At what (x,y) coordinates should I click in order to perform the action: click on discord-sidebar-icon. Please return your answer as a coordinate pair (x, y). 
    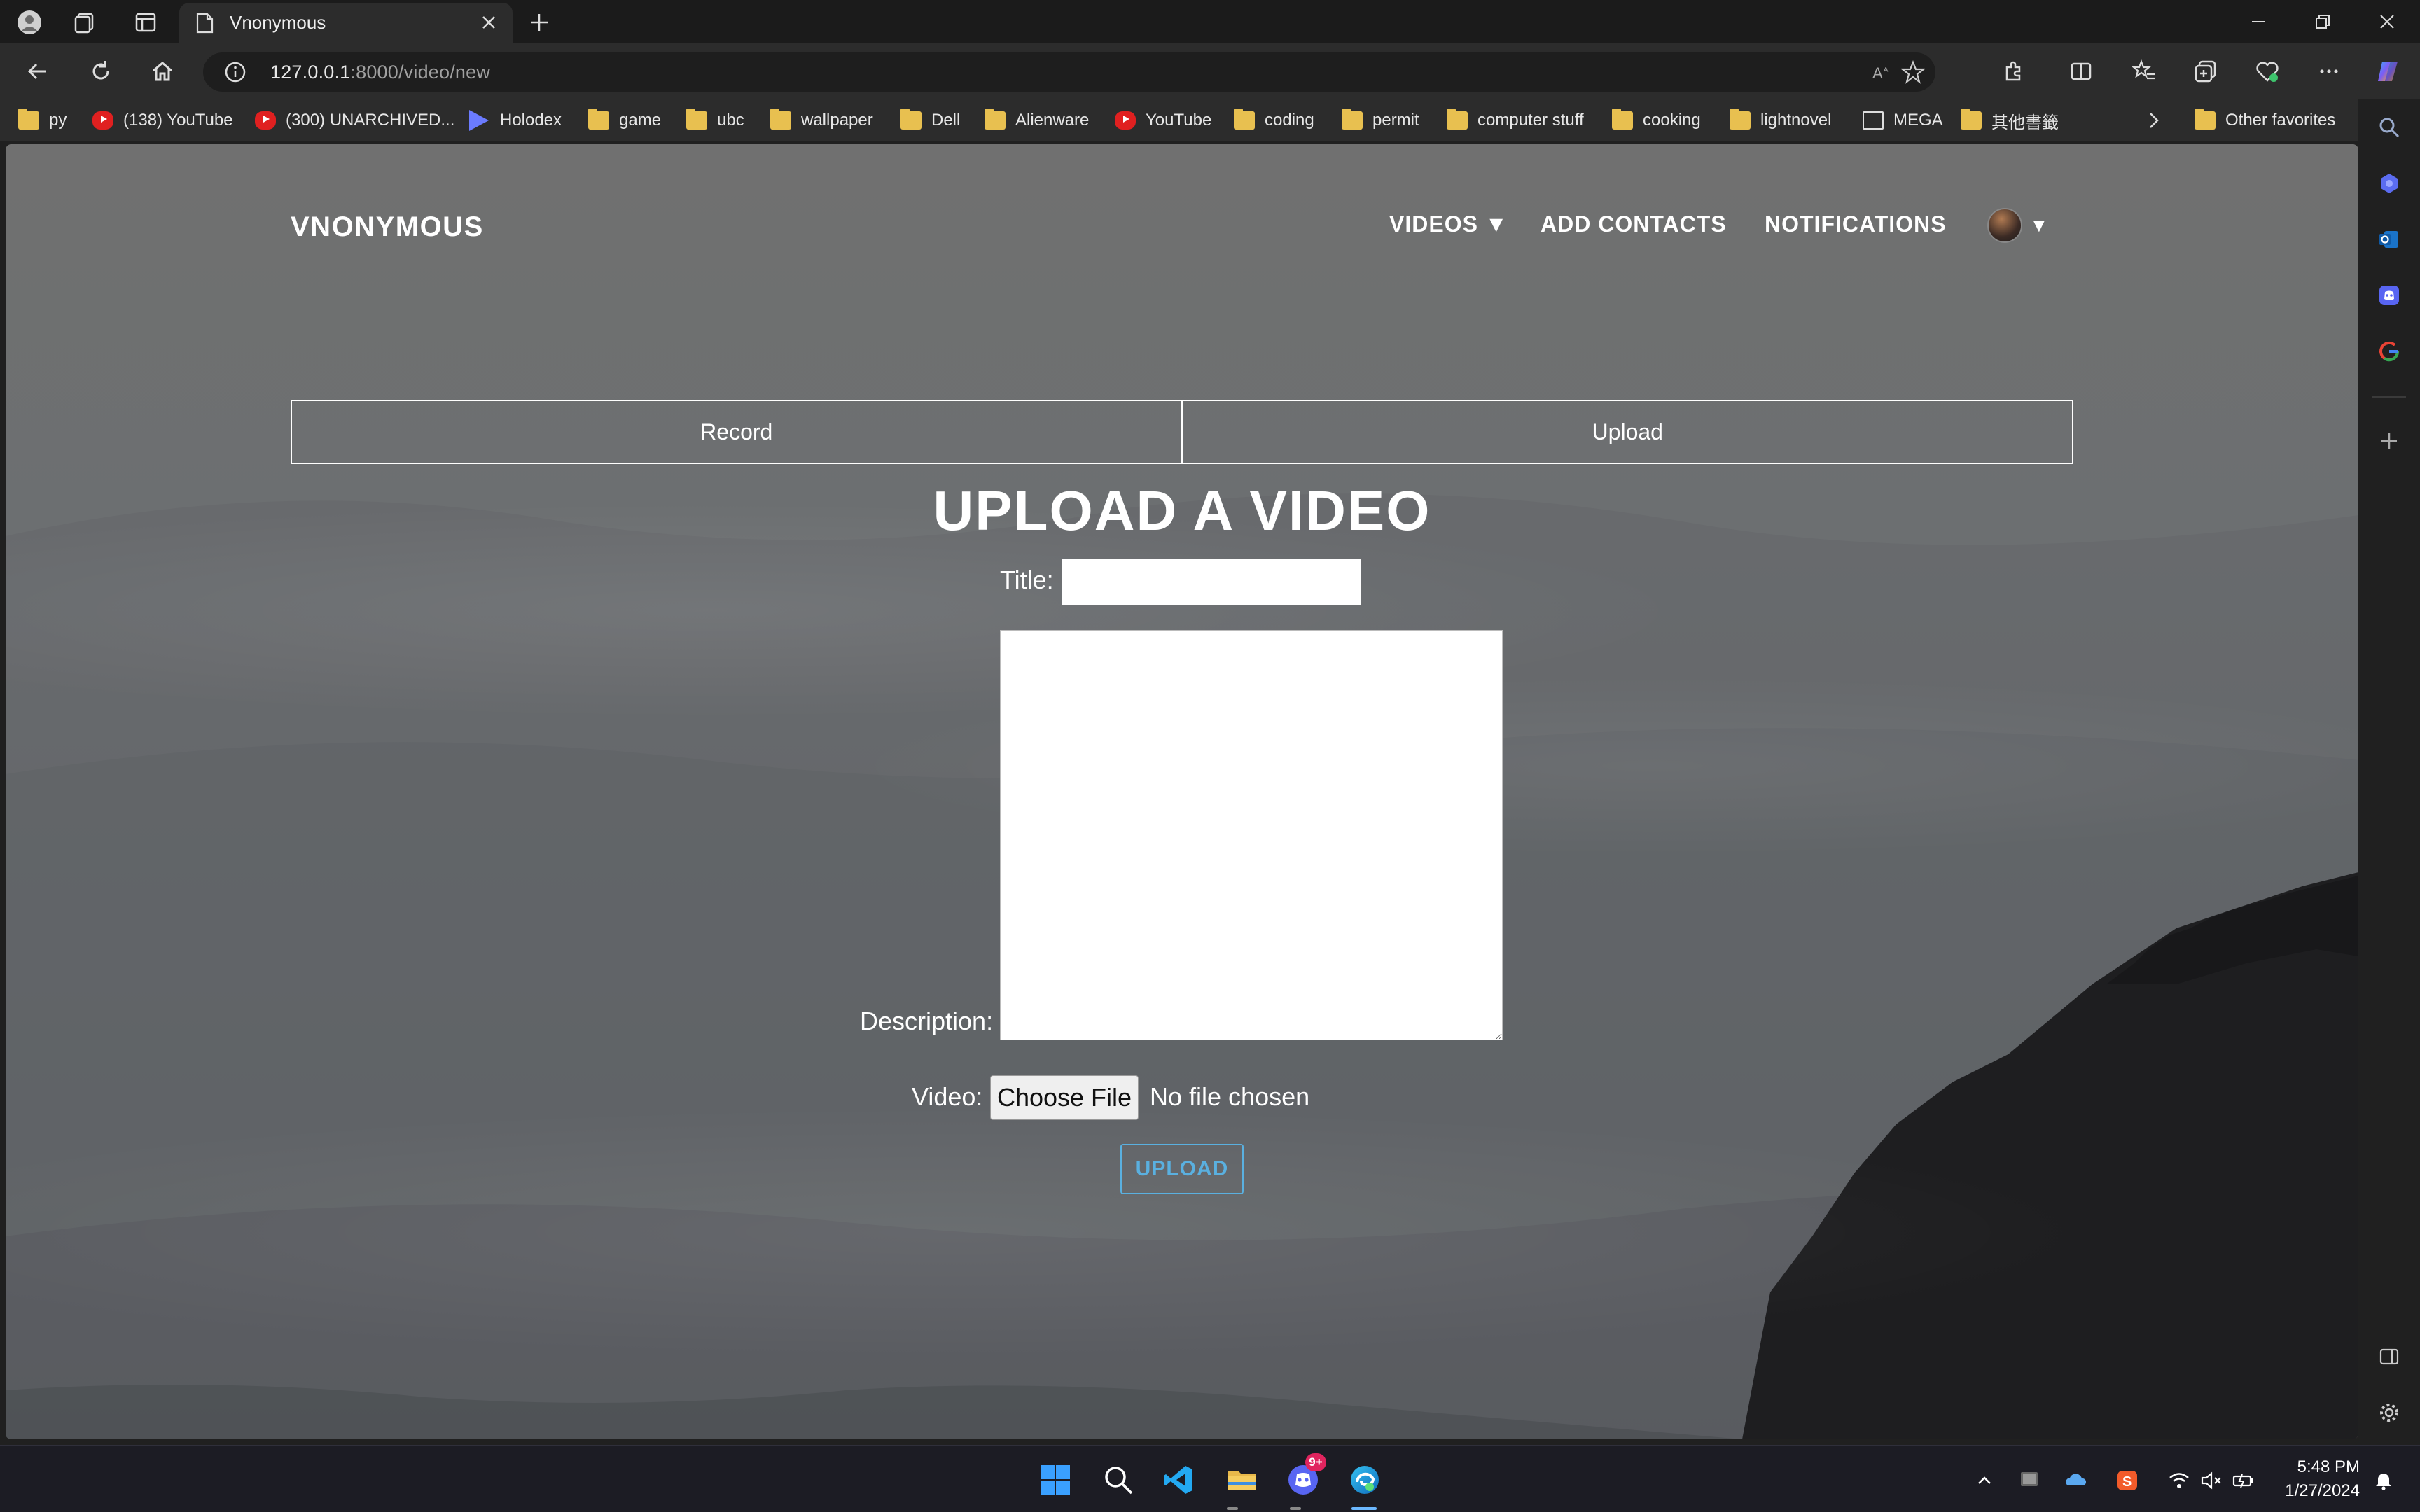
    Looking at the image, I should click on (2389, 295).